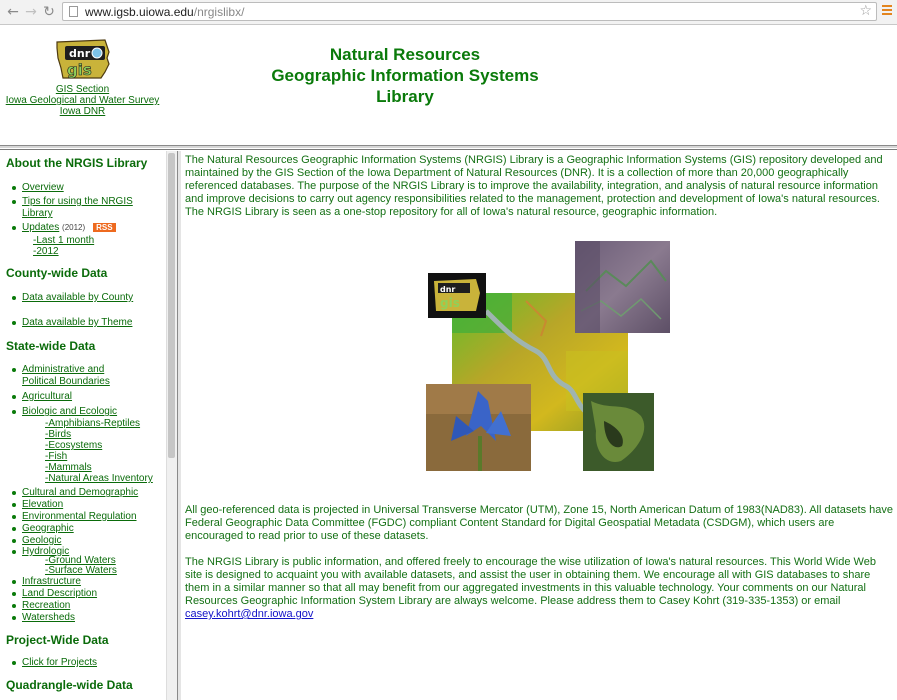 The image size is (897, 700). Describe the element at coordinates (13, 12) in the screenshot. I see `back-icon: ←` at that location.